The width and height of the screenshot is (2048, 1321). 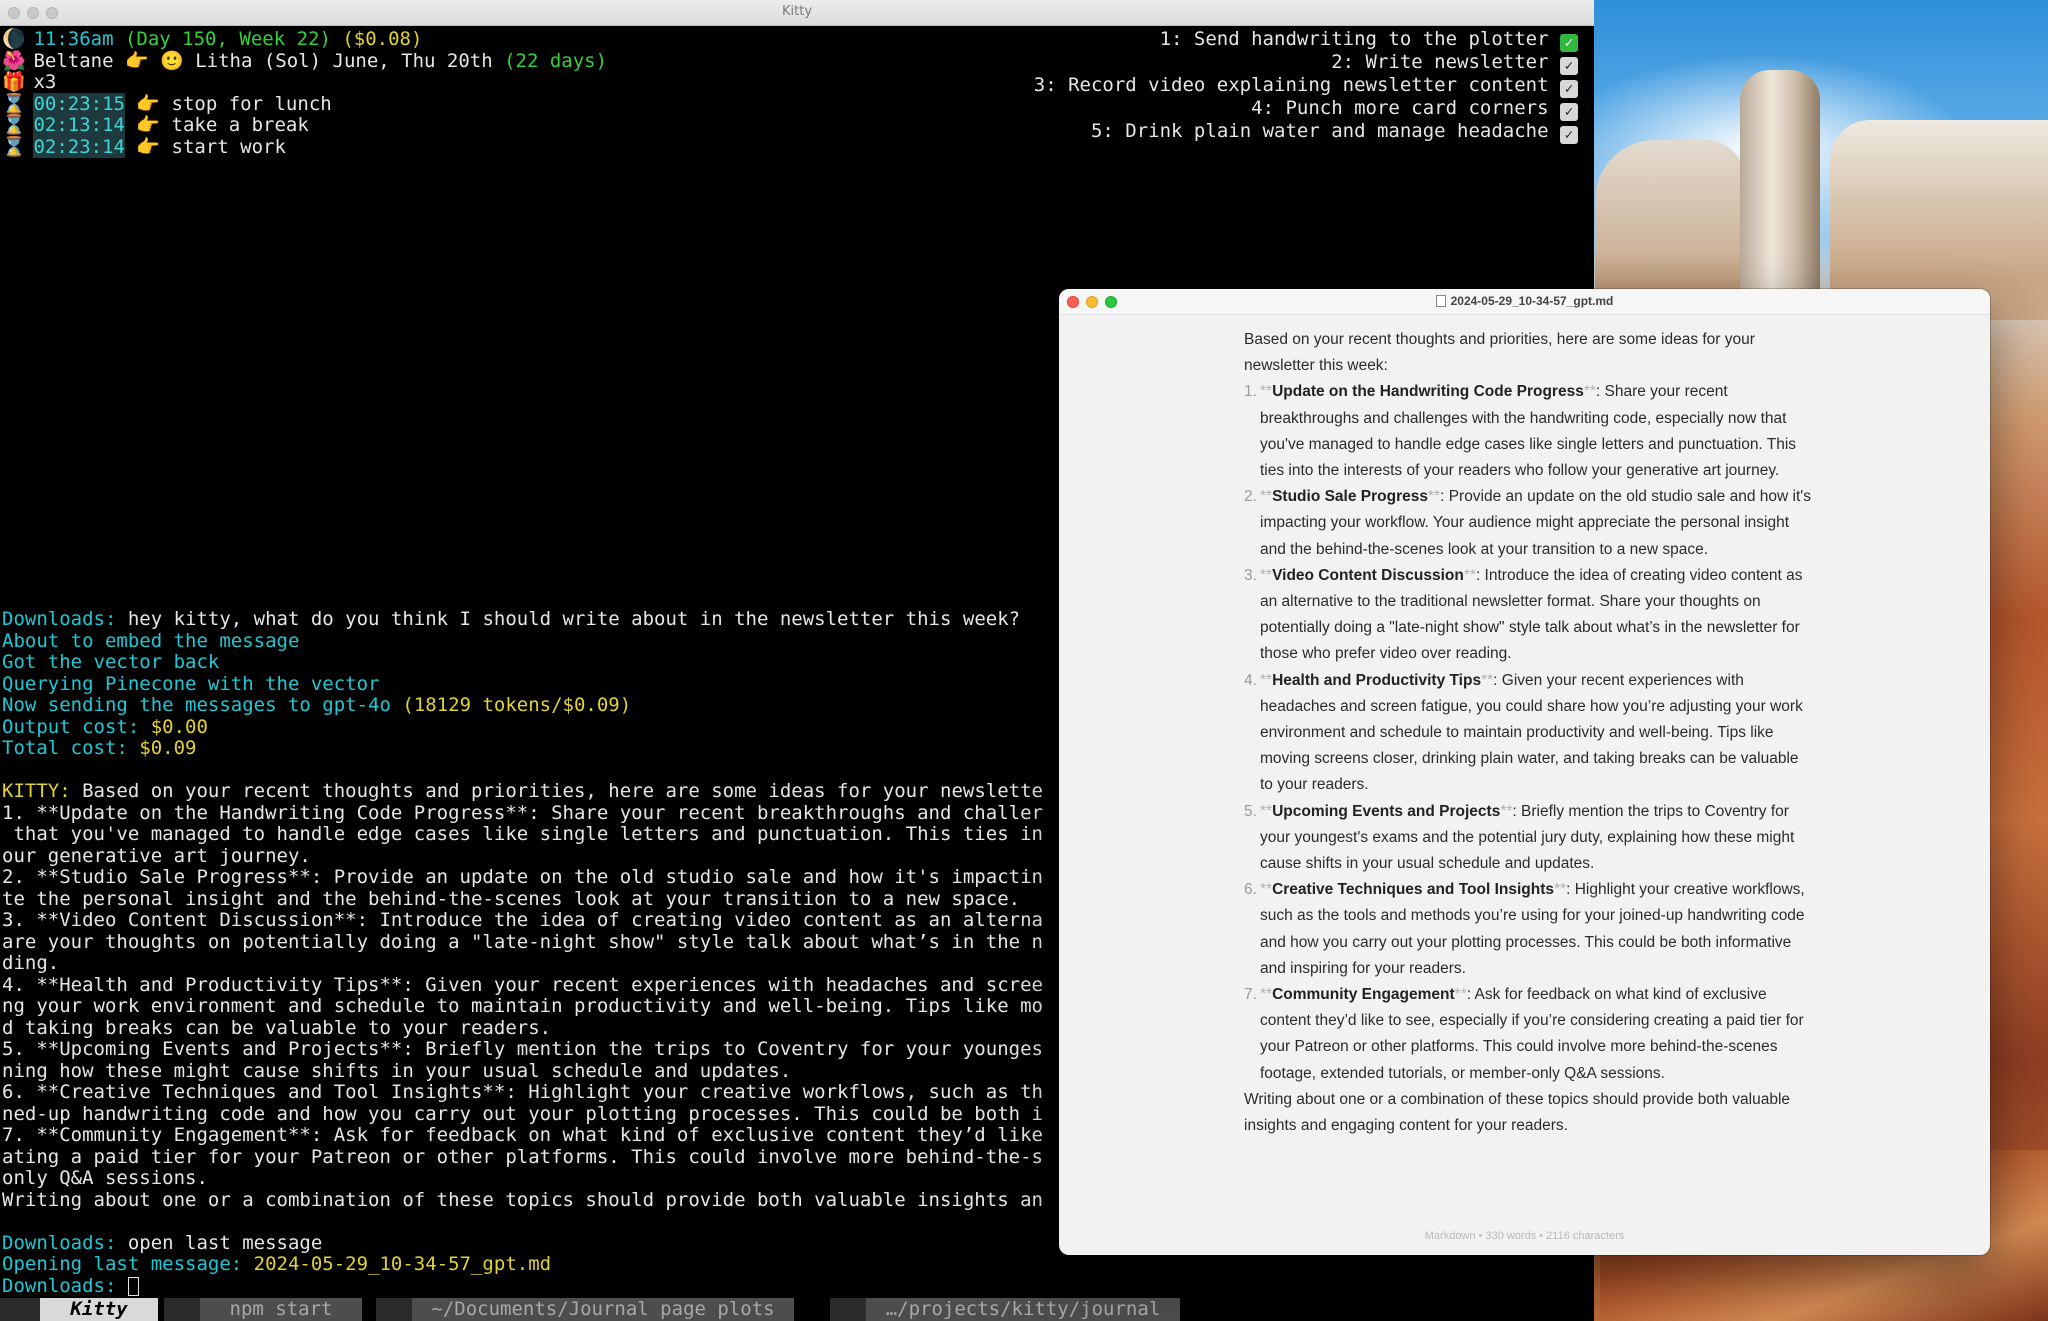 What do you see at coordinates (1023, 1309) in the screenshot?
I see `tab-kitty-journal: …/projects/kitty/journal` at bounding box center [1023, 1309].